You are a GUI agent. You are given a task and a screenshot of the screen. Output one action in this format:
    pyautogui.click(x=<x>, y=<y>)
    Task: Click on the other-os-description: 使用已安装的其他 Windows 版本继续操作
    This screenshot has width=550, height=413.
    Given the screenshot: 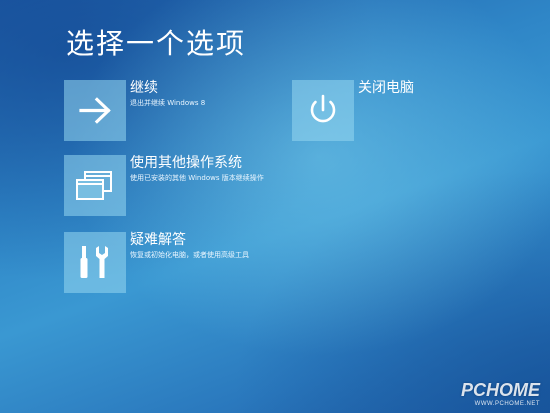 What is the action you would take?
    pyautogui.click(x=197, y=178)
    